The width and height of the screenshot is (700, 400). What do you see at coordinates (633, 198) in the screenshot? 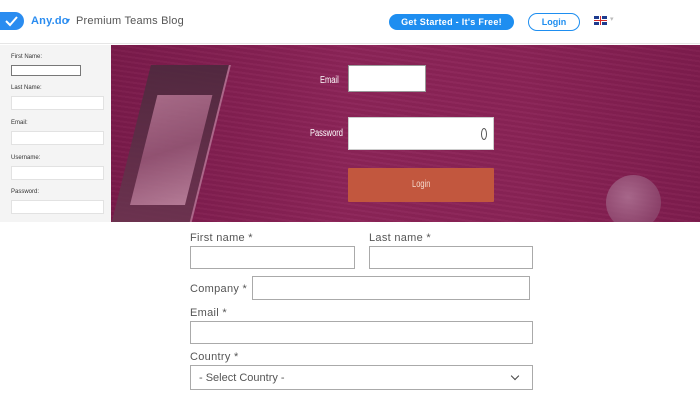
I see `coffee-cup-image` at bounding box center [633, 198].